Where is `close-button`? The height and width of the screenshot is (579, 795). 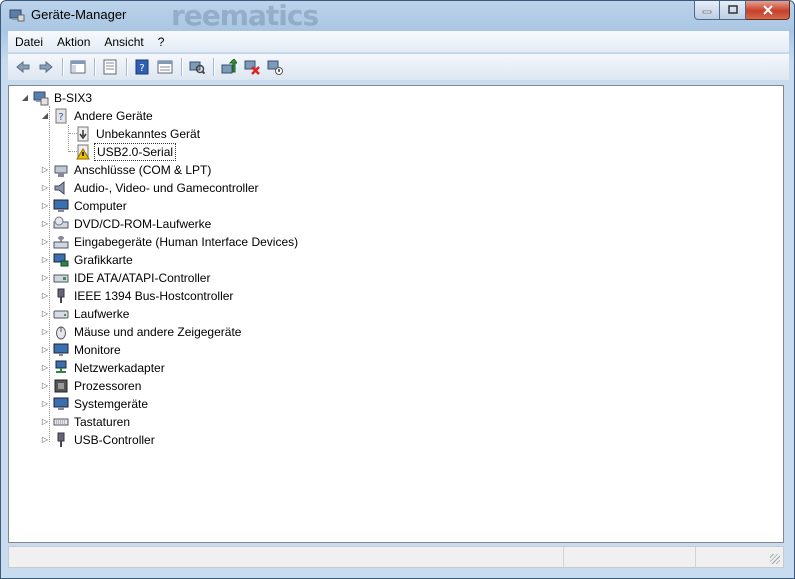
close-button is located at coordinates (768, 10).